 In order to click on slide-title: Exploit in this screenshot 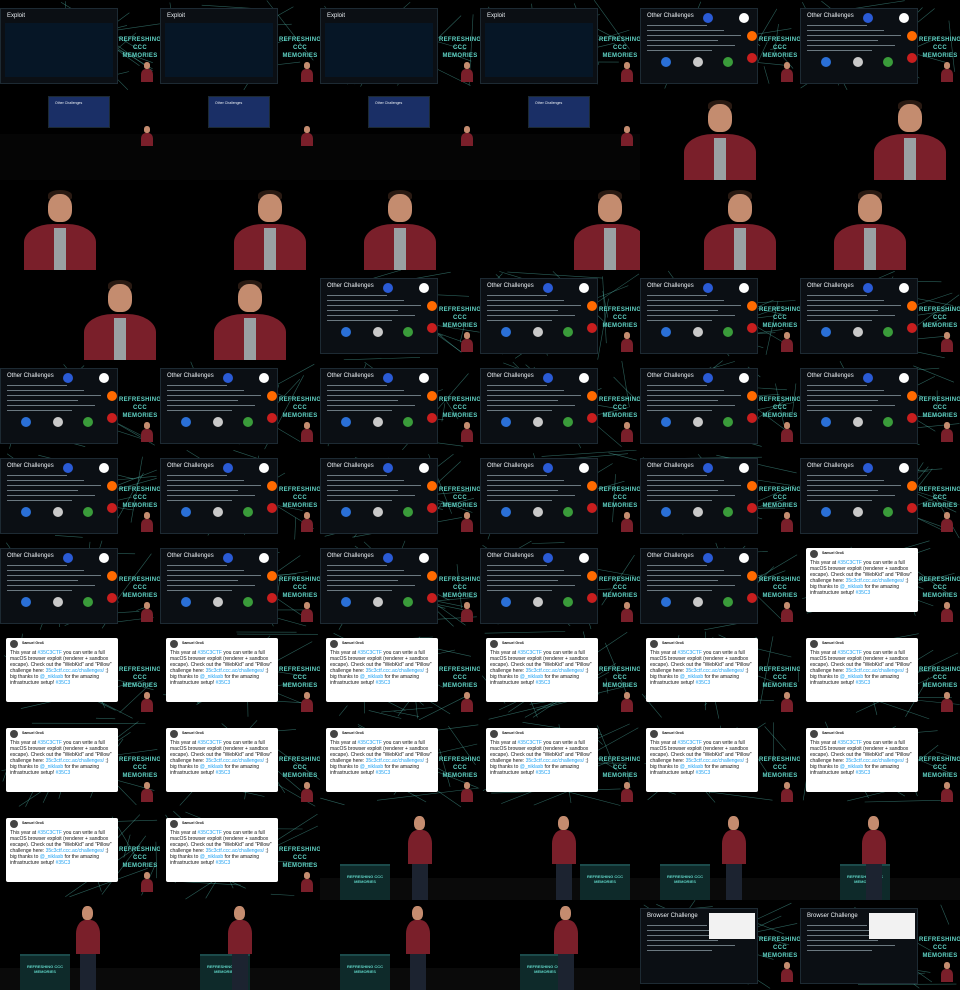, I will do `click(336, 16)`.